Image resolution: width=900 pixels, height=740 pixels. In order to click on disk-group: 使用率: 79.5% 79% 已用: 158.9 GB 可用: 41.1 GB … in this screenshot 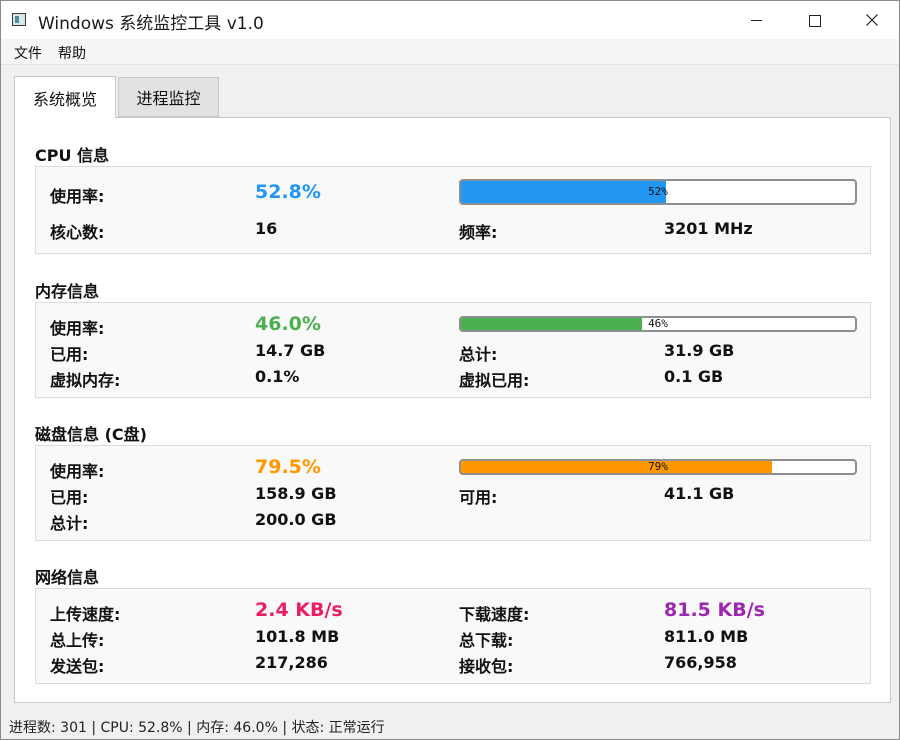, I will do `click(453, 493)`.